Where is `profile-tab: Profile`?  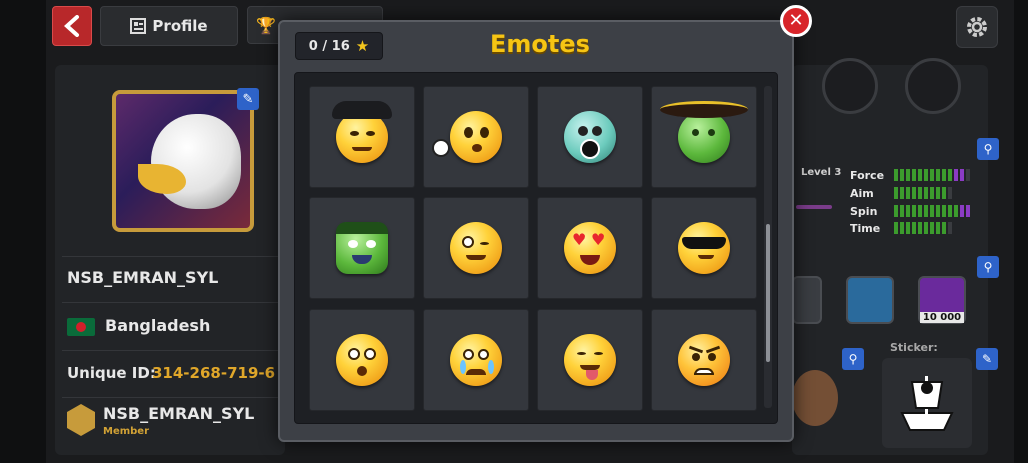
profile-tab: Profile is located at coordinates (169, 26).